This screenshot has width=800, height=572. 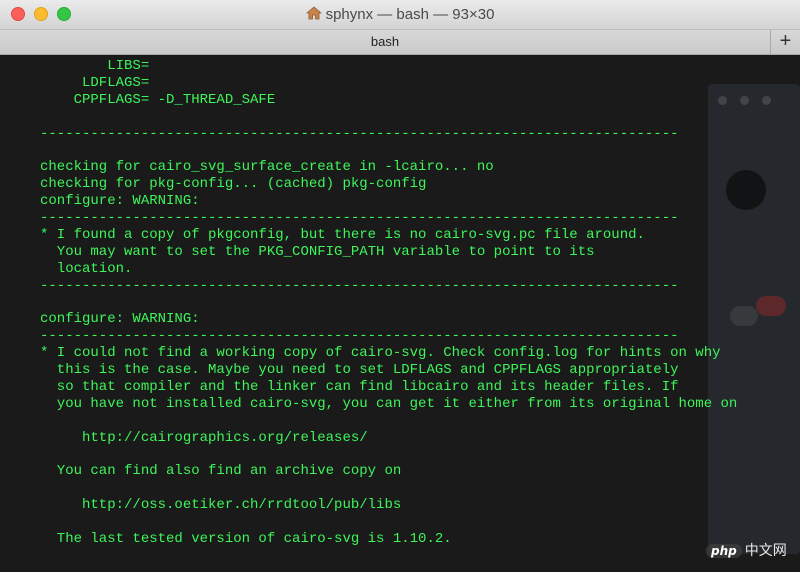 What do you see at coordinates (385, 42) in the screenshot?
I see `tab-bash: bash` at bounding box center [385, 42].